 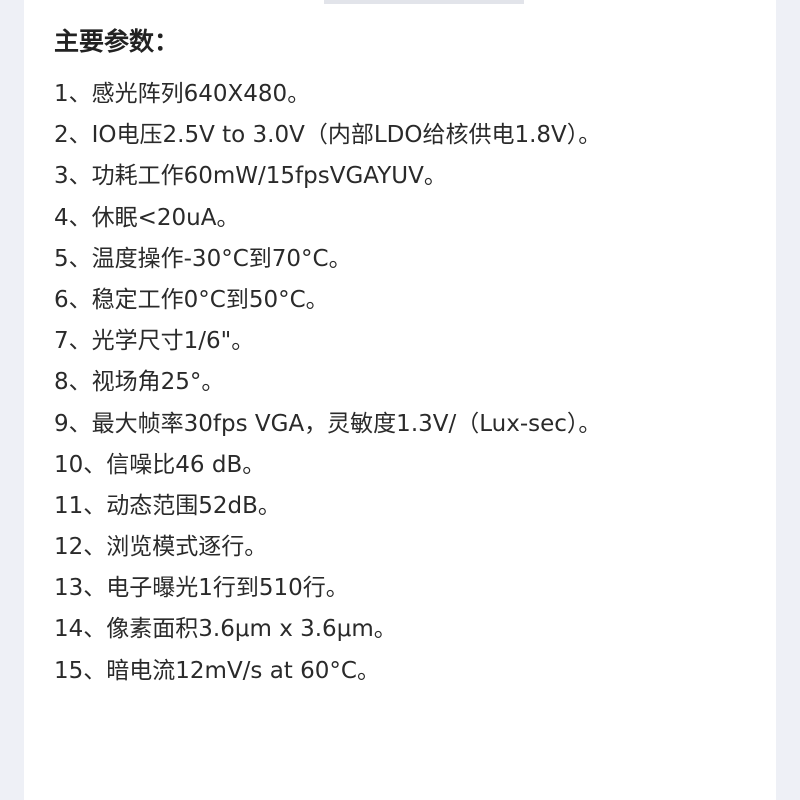 What do you see at coordinates (147, 217) in the screenshot?
I see `spec-item-4: 4、休眠<20uA。` at bounding box center [147, 217].